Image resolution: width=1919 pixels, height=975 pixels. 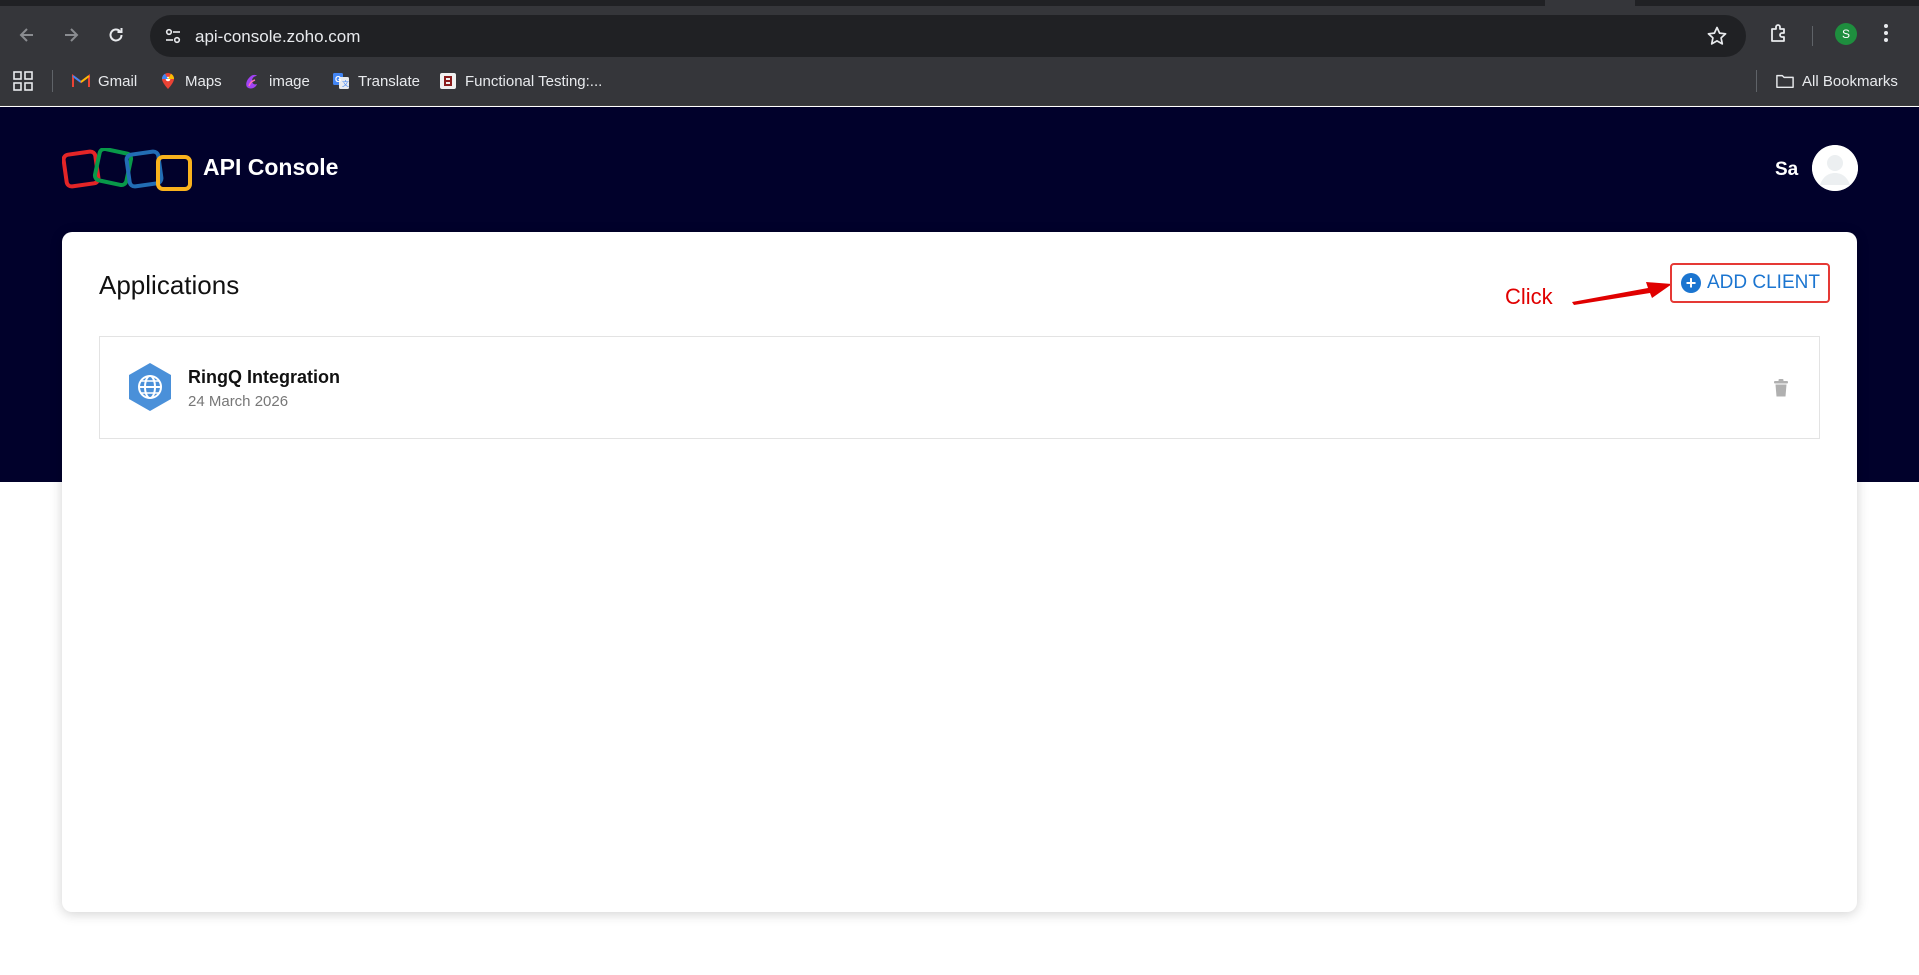 What do you see at coordinates (1717, 38) in the screenshot?
I see `bookmark-star-icon` at bounding box center [1717, 38].